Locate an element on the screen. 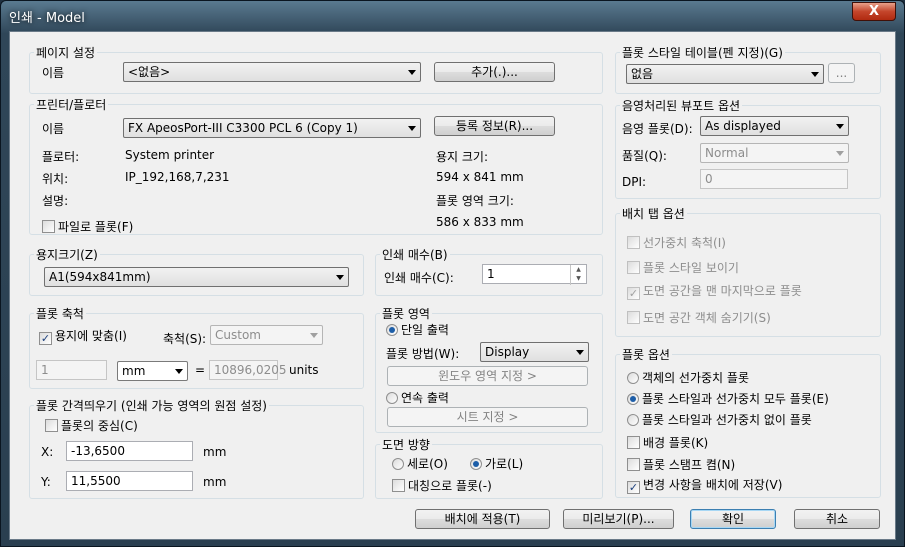 Image resolution: width=905 pixels, height=547 pixels. spin-up-icon: ▲ is located at coordinates (578, 269).